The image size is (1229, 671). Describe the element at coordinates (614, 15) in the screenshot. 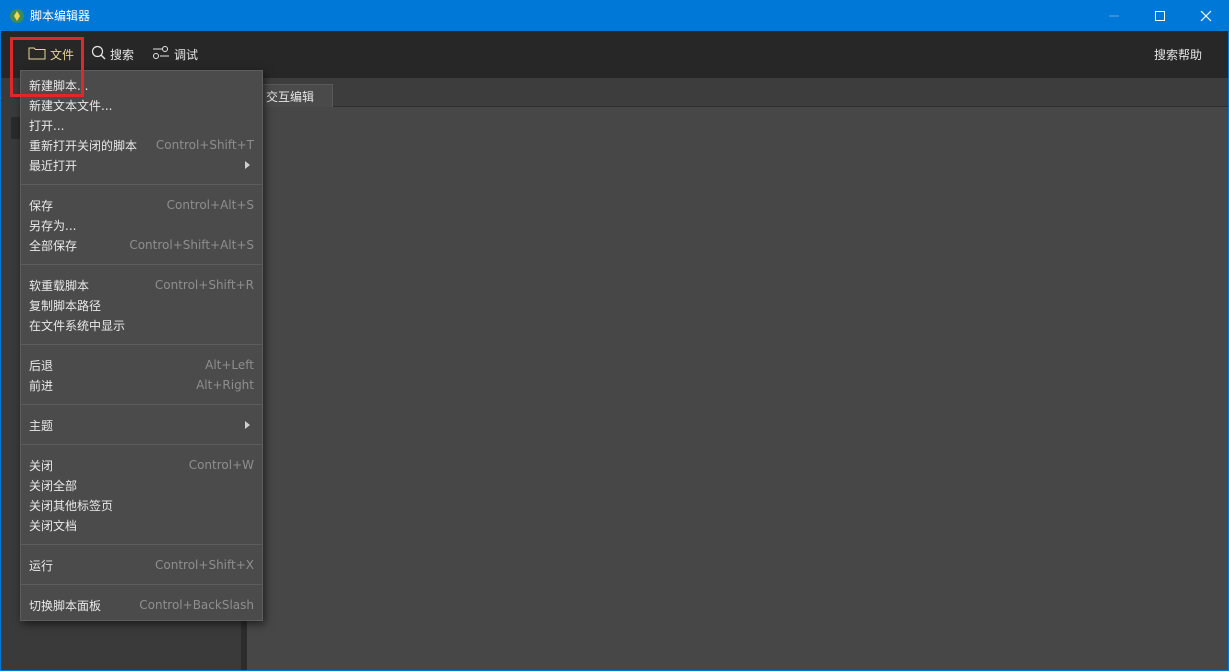

I see `window-title-bar: 脚本编辑器` at that location.